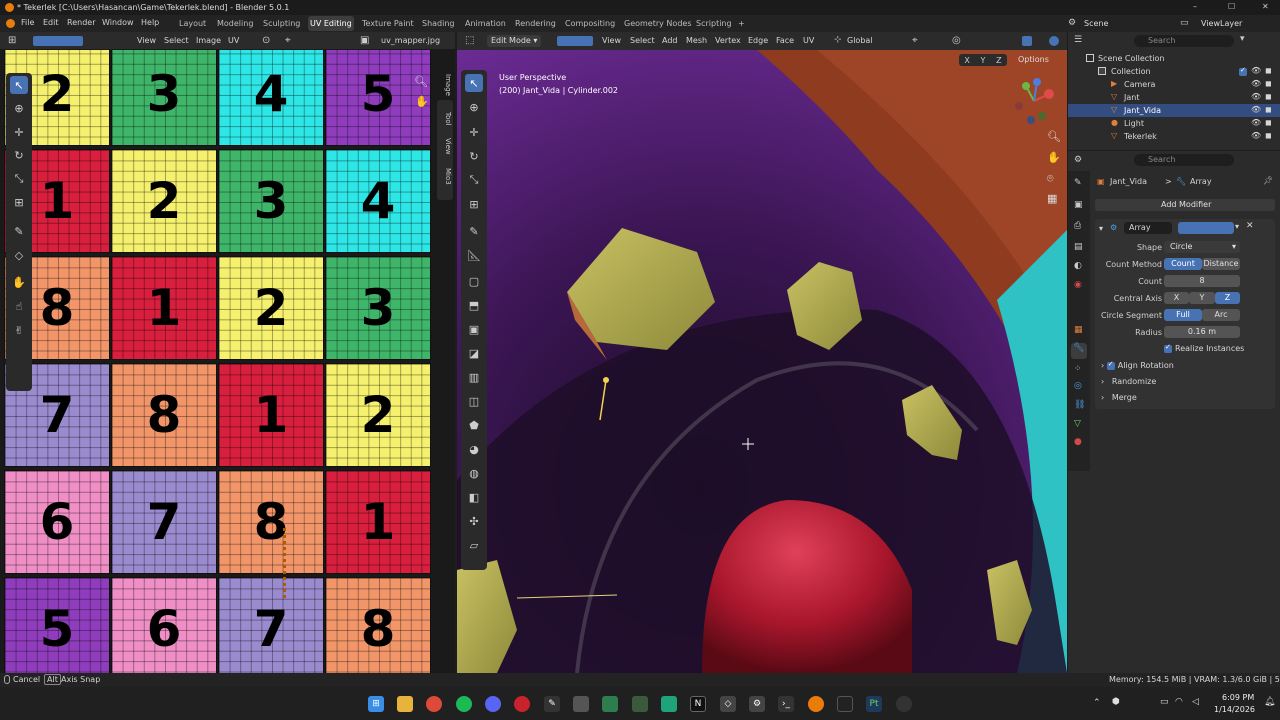 This screenshot has height=720, width=1280. I want to click on vp-cursor-tool-icon: ⊕, so click(474, 107).